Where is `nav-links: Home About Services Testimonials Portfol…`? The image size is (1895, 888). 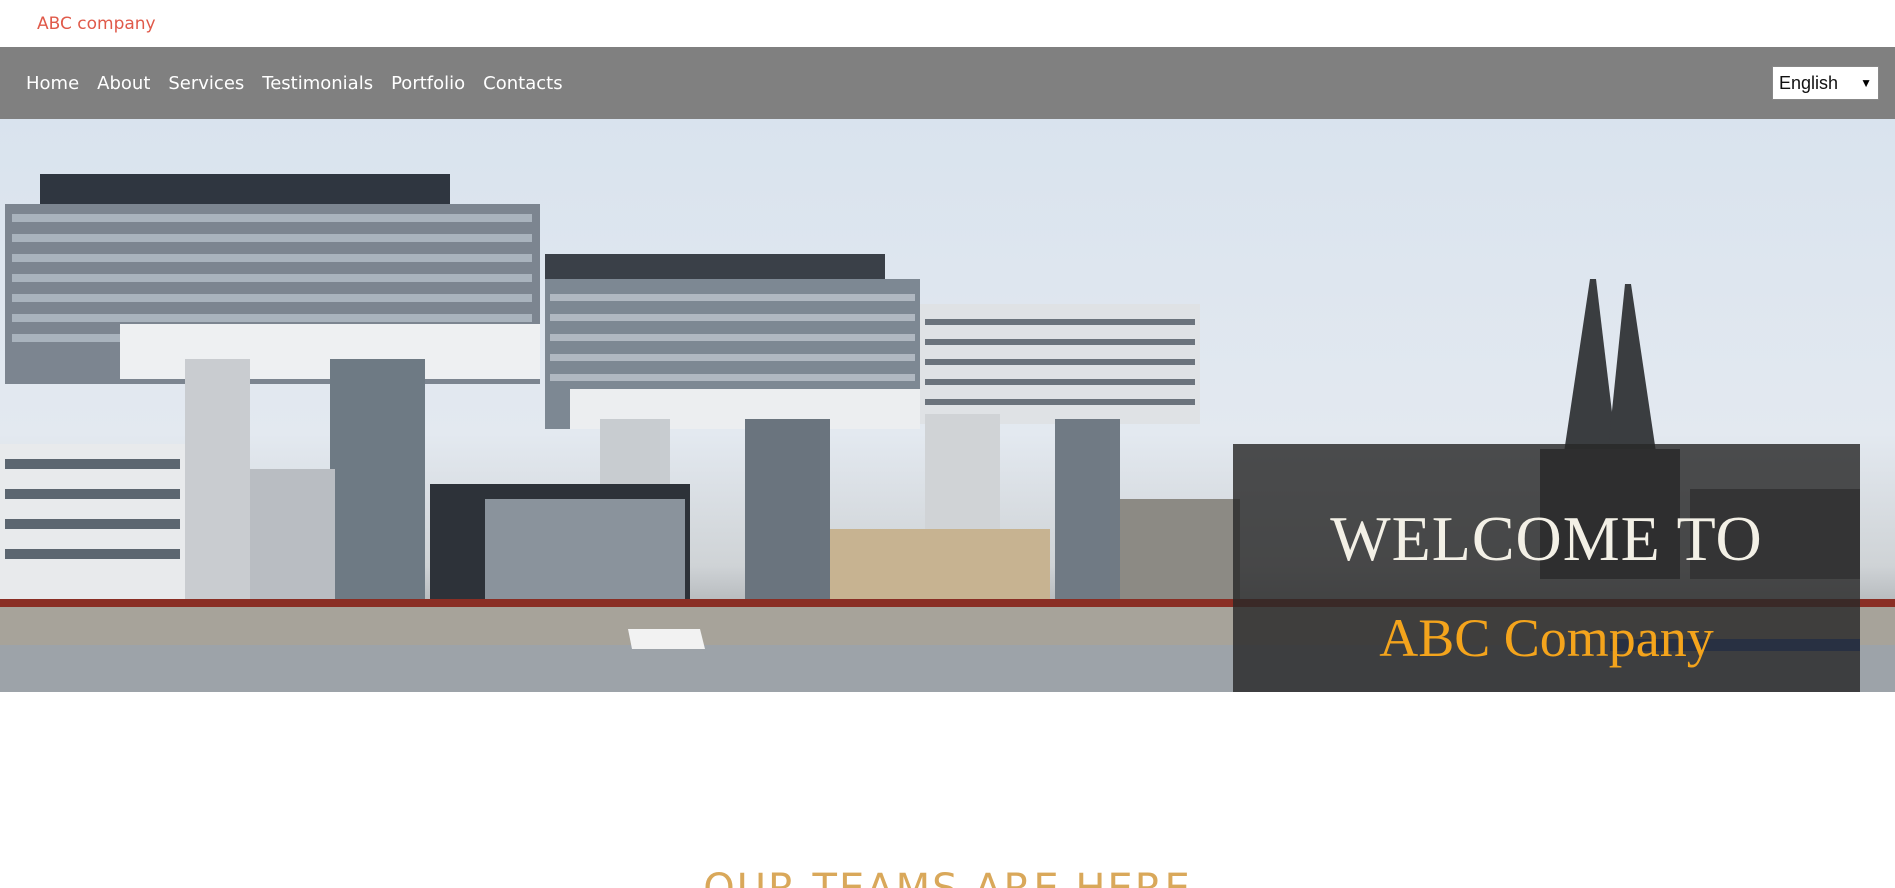
nav-links: Home About Services Testimonials Portfol… is located at coordinates (294, 83).